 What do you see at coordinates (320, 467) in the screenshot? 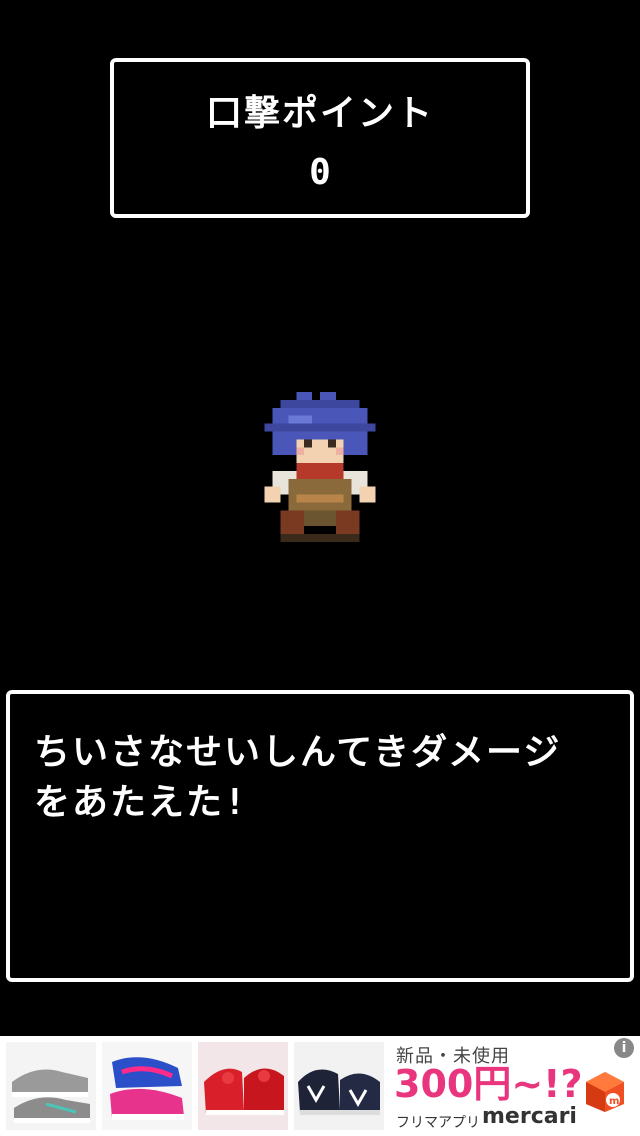
I see `hero-character-sprite` at bounding box center [320, 467].